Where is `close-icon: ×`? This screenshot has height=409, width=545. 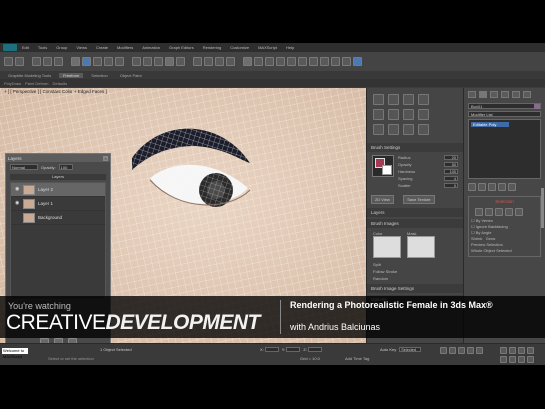 close-icon: × is located at coordinates (105, 158).